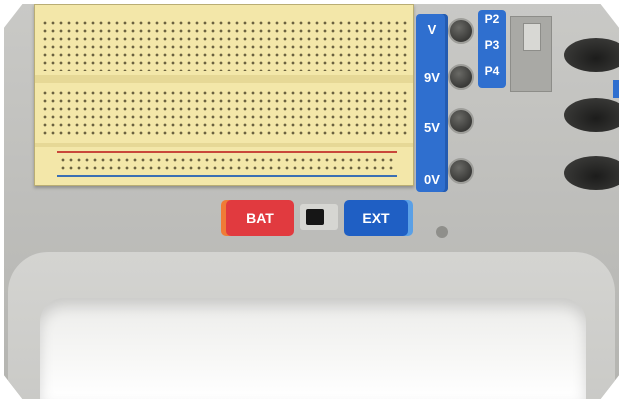 The image size is (623, 403). What do you see at coordinates (260, 218) in the screenshot?
I see `bat-power-label: BAT` at bounding box center [260, 218].